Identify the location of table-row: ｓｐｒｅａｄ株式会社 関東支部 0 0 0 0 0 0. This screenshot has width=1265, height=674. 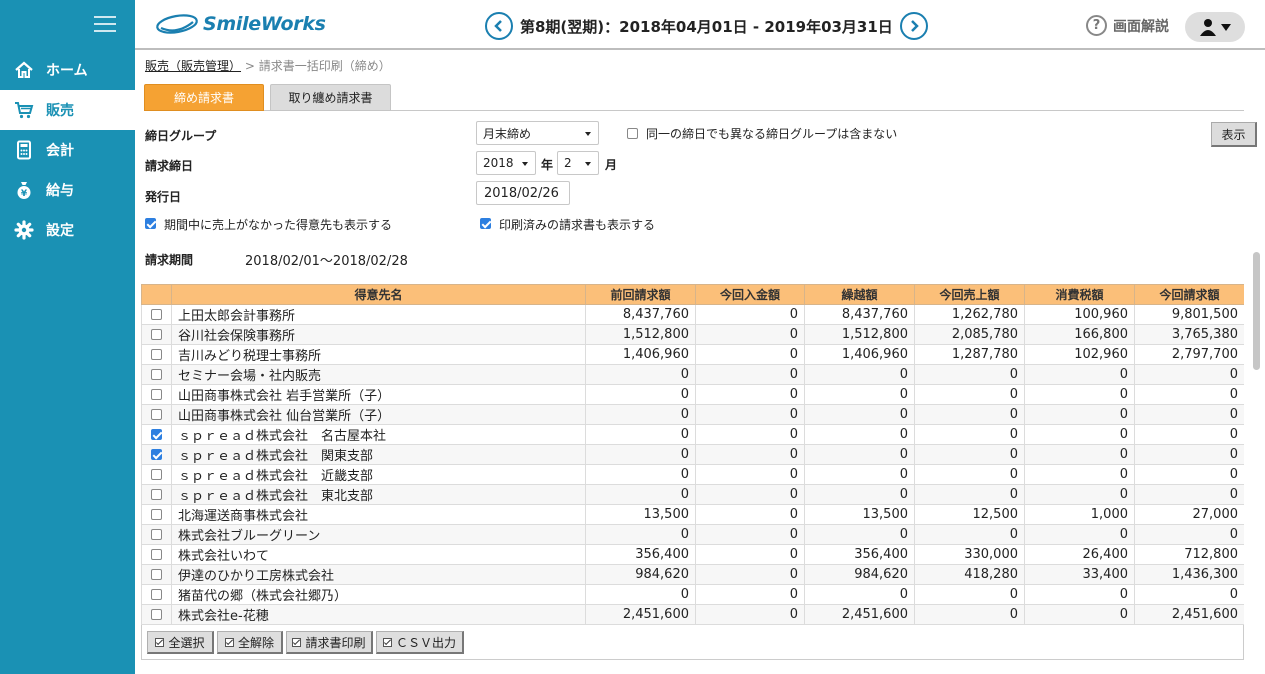
(692, 454).